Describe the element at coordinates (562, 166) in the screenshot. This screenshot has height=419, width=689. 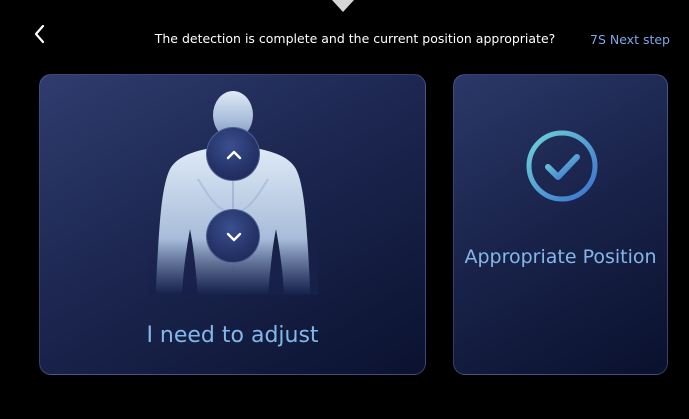
I see `check-circle-icon` at that location.